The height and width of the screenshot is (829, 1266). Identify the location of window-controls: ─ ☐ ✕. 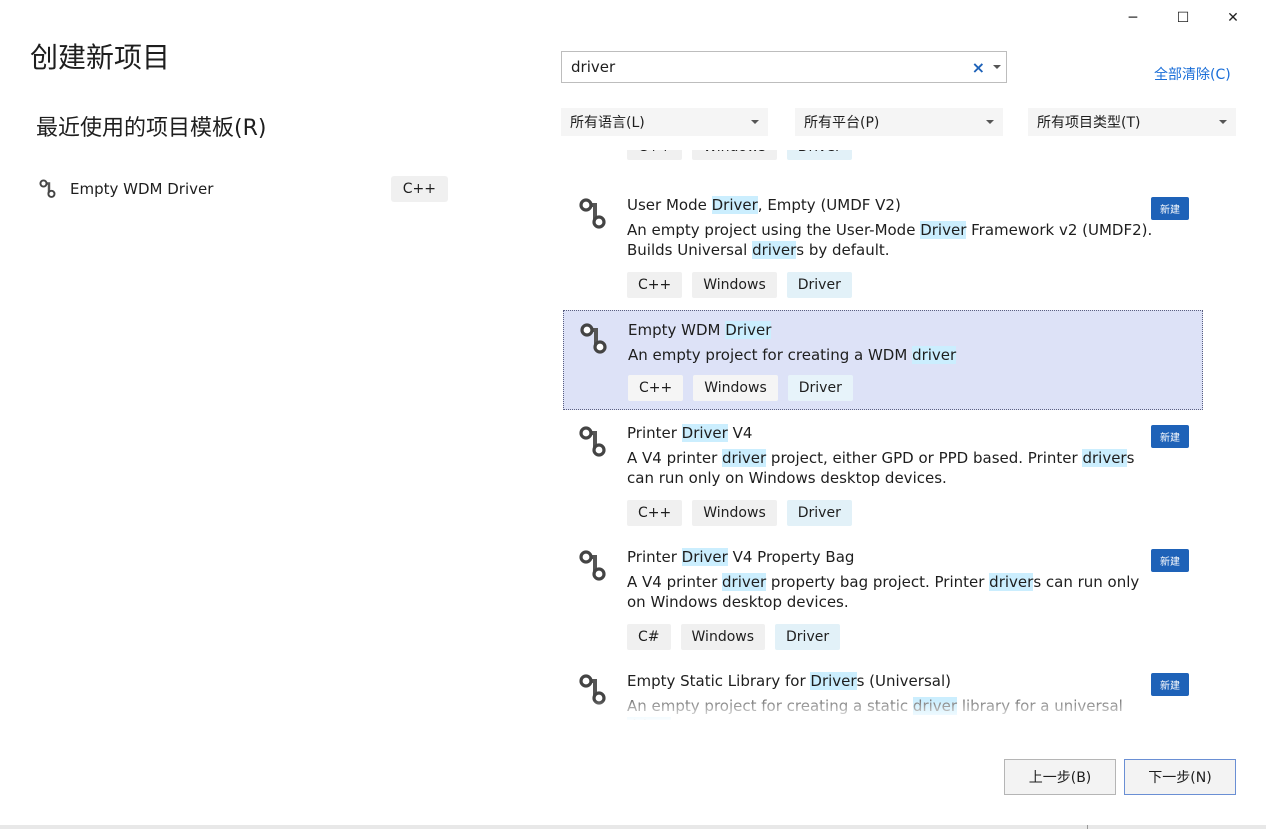
(1183, 18).